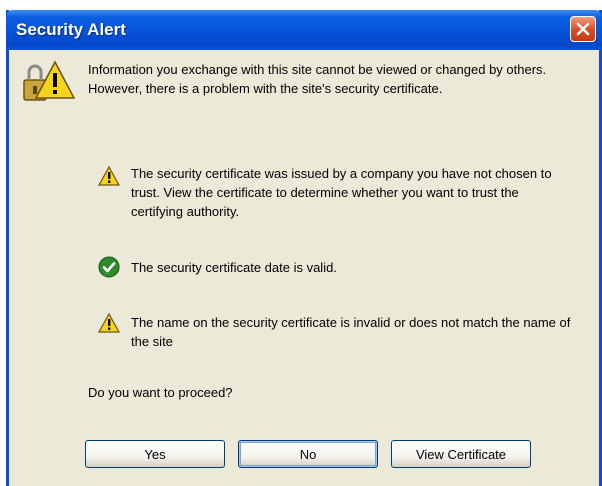 This screenshot has width=602, height=486. I want to click on lock-warning-icon, so click(49, 80).